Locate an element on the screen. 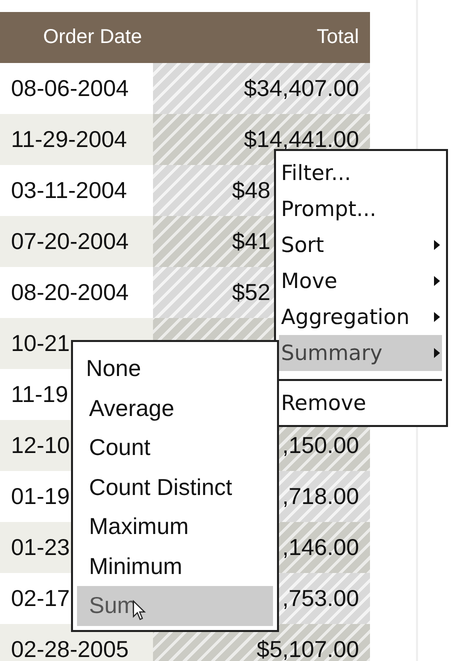  column-header: Order Date is located at coordinates (76, 37).